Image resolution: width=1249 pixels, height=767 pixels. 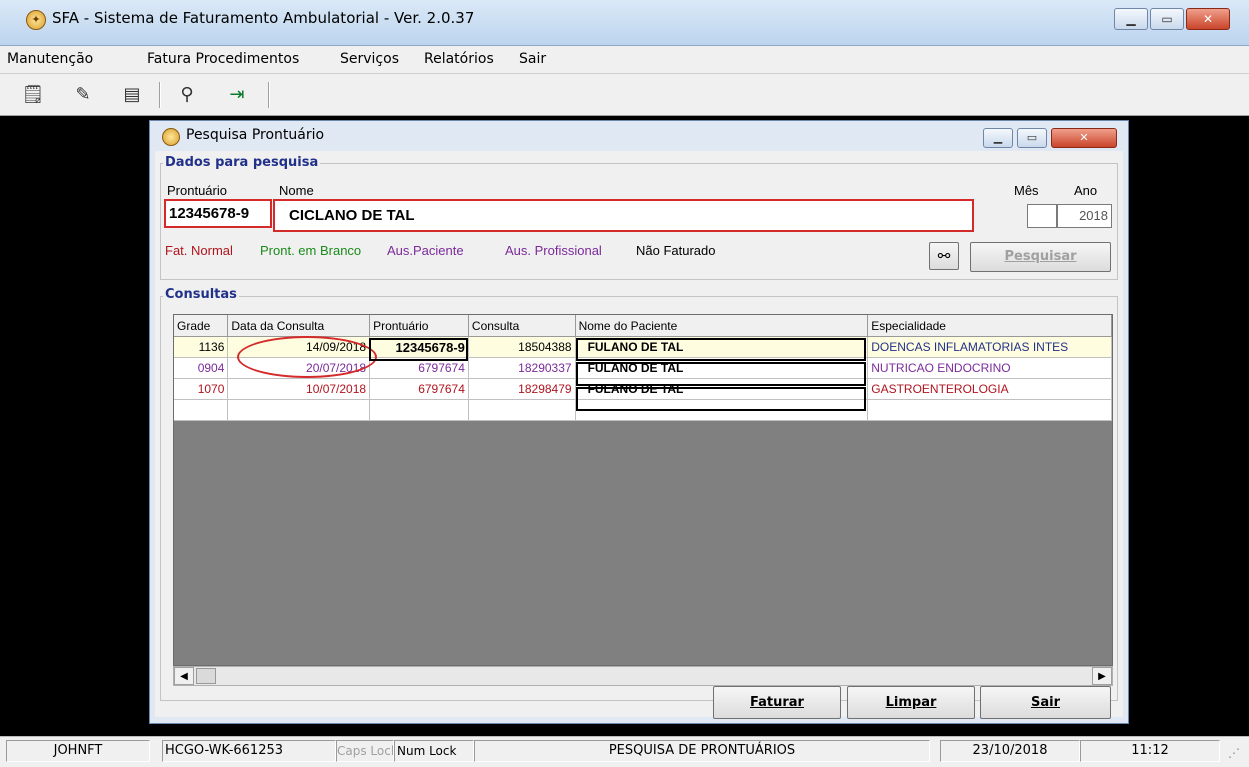 What do you see at coordinates (242, 162) in the screenshot?
I see `search-group-legend: Dados para pesquisa` at bounding box center [242, 162].